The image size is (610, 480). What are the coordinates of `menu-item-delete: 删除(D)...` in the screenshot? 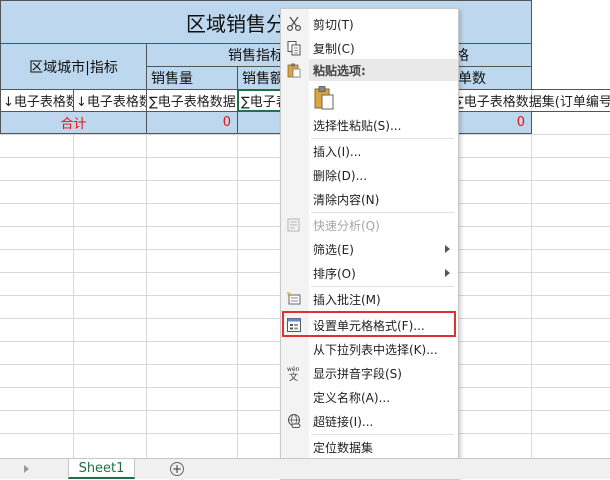 It's located at (369, 175).